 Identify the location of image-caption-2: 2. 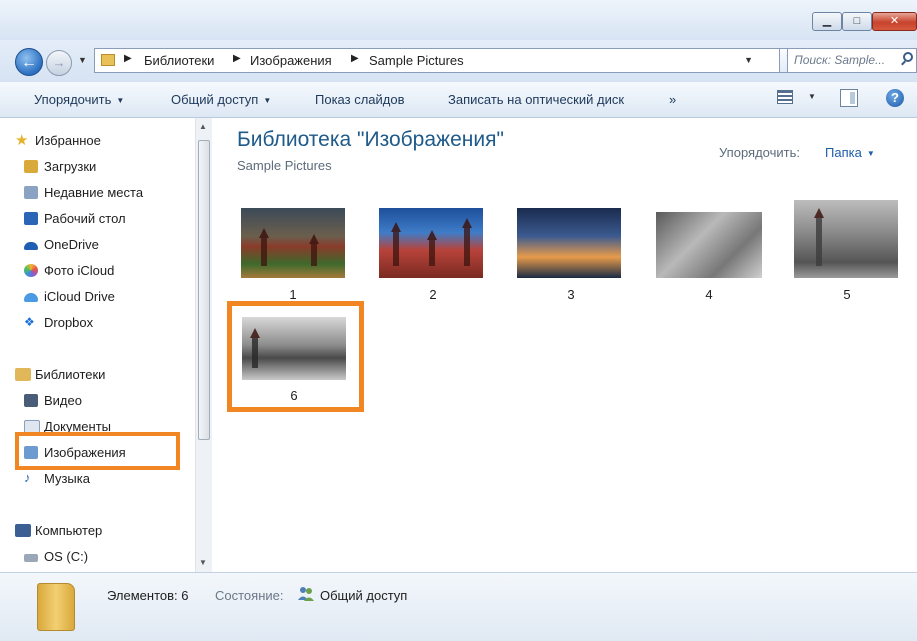
(433, 294).